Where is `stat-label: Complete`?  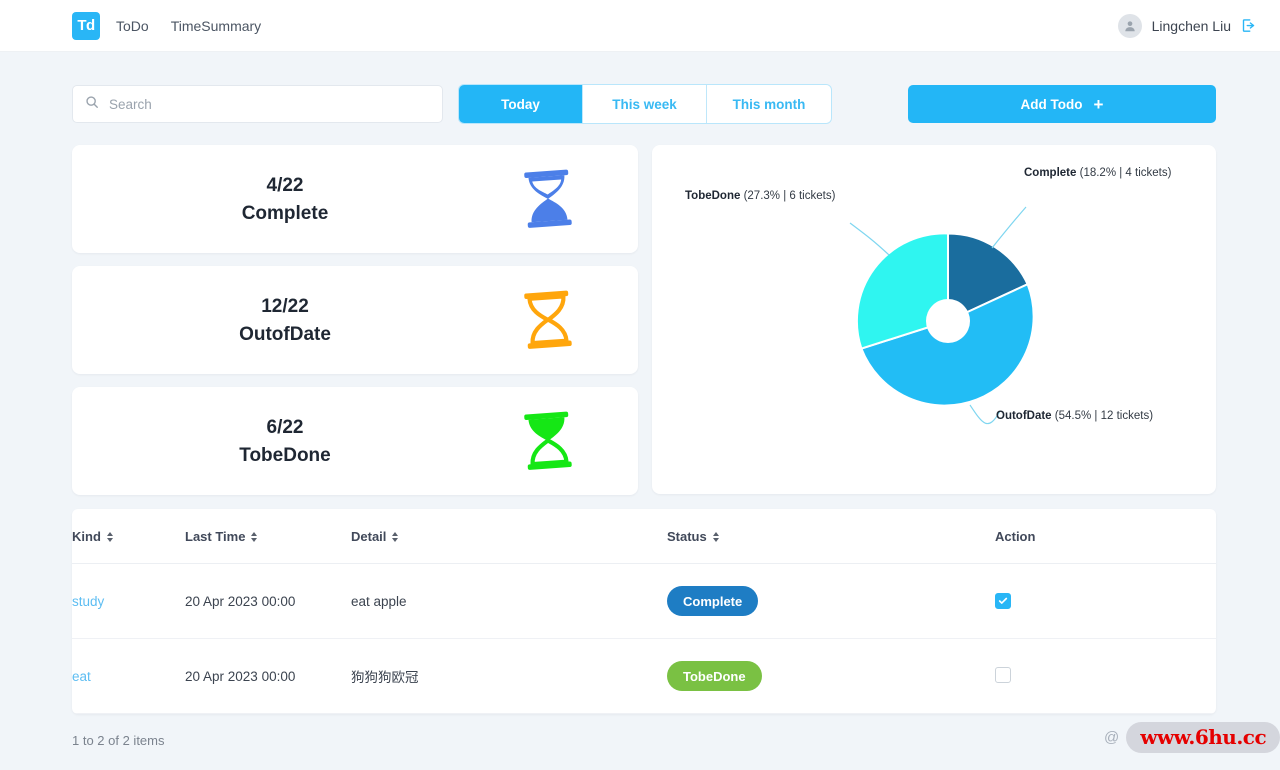 stat-label: Complete is located at coordinates (285, 213).